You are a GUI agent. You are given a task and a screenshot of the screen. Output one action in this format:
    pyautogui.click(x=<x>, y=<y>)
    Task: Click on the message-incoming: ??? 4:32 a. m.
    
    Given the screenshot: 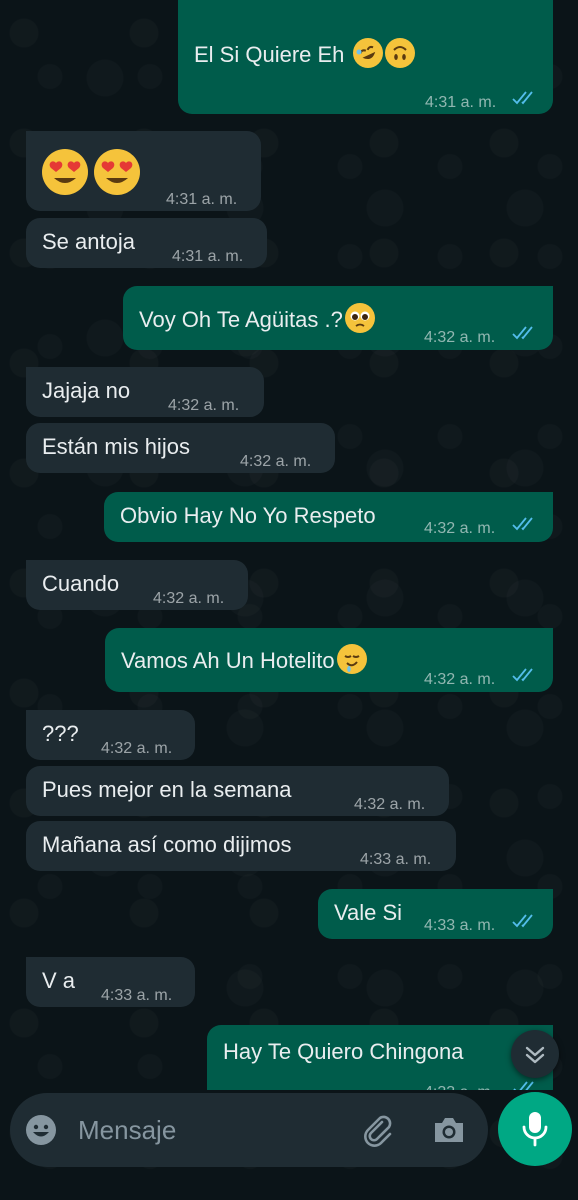 What is the action you would take?
    pyautogui.click(x=110, y=735)
    